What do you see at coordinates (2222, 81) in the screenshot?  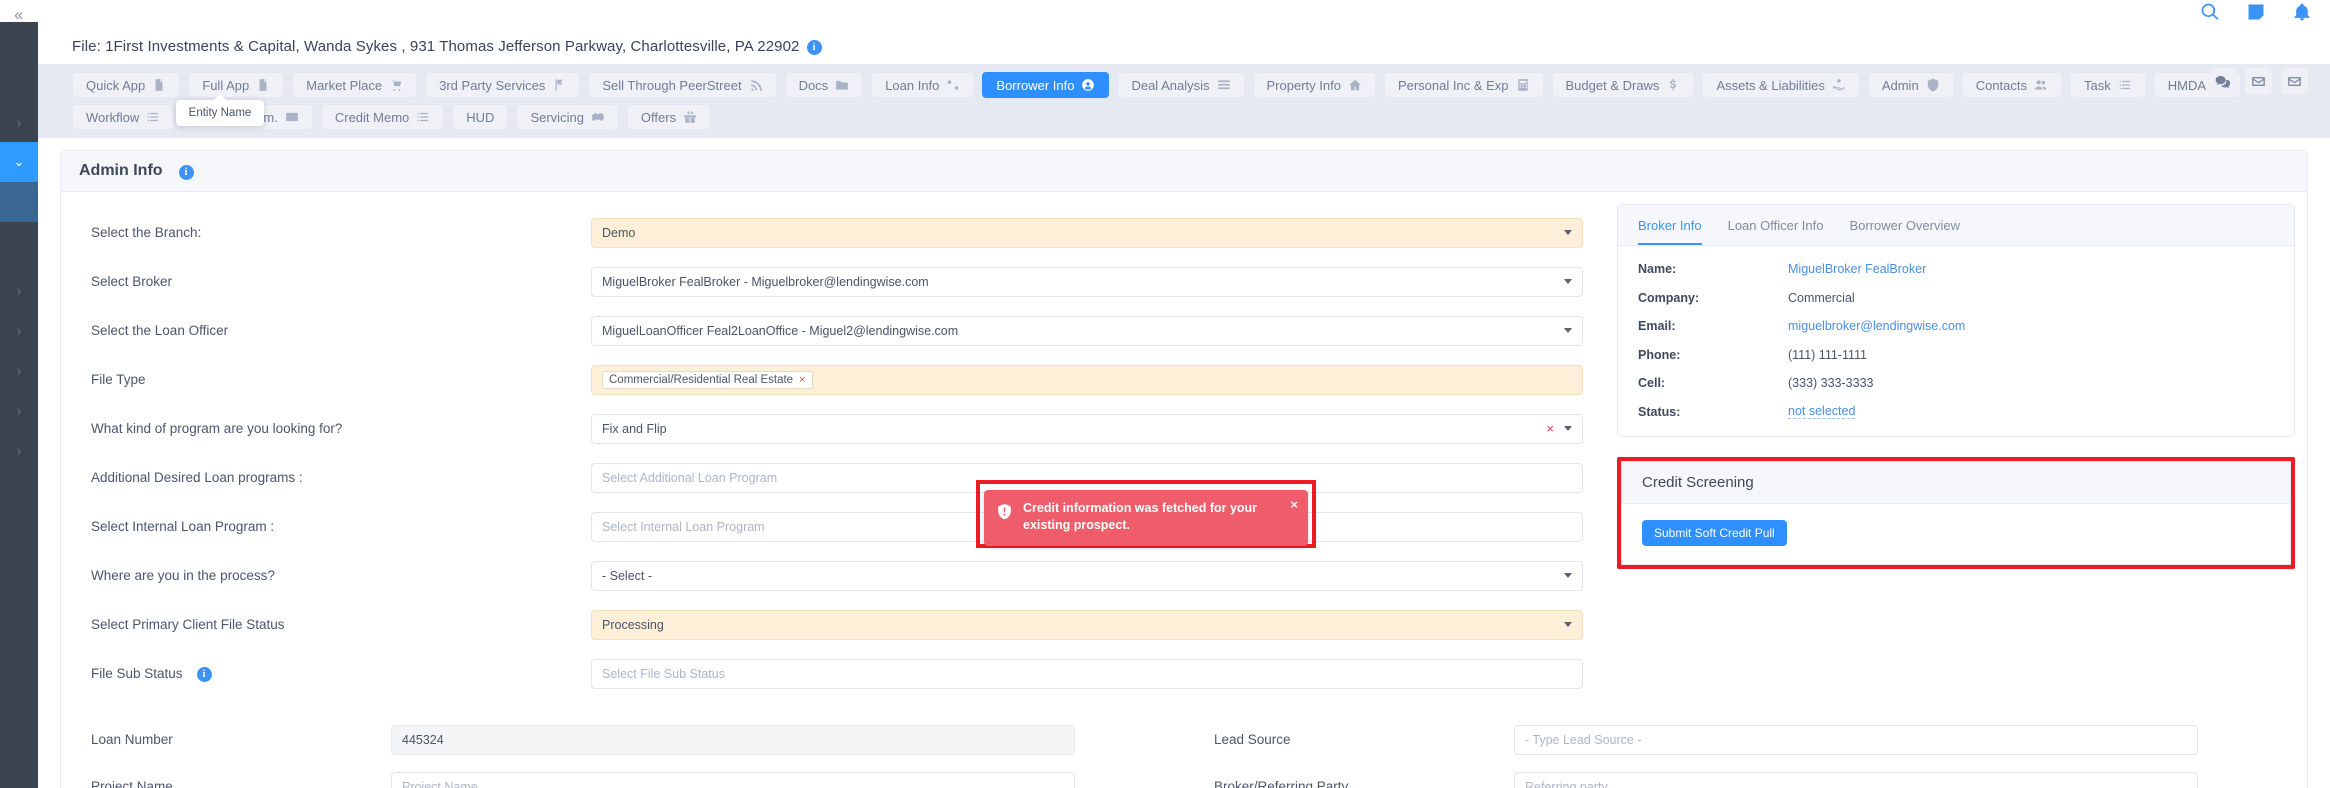 I see `chat-icon` at bounding box center [2222, 81].